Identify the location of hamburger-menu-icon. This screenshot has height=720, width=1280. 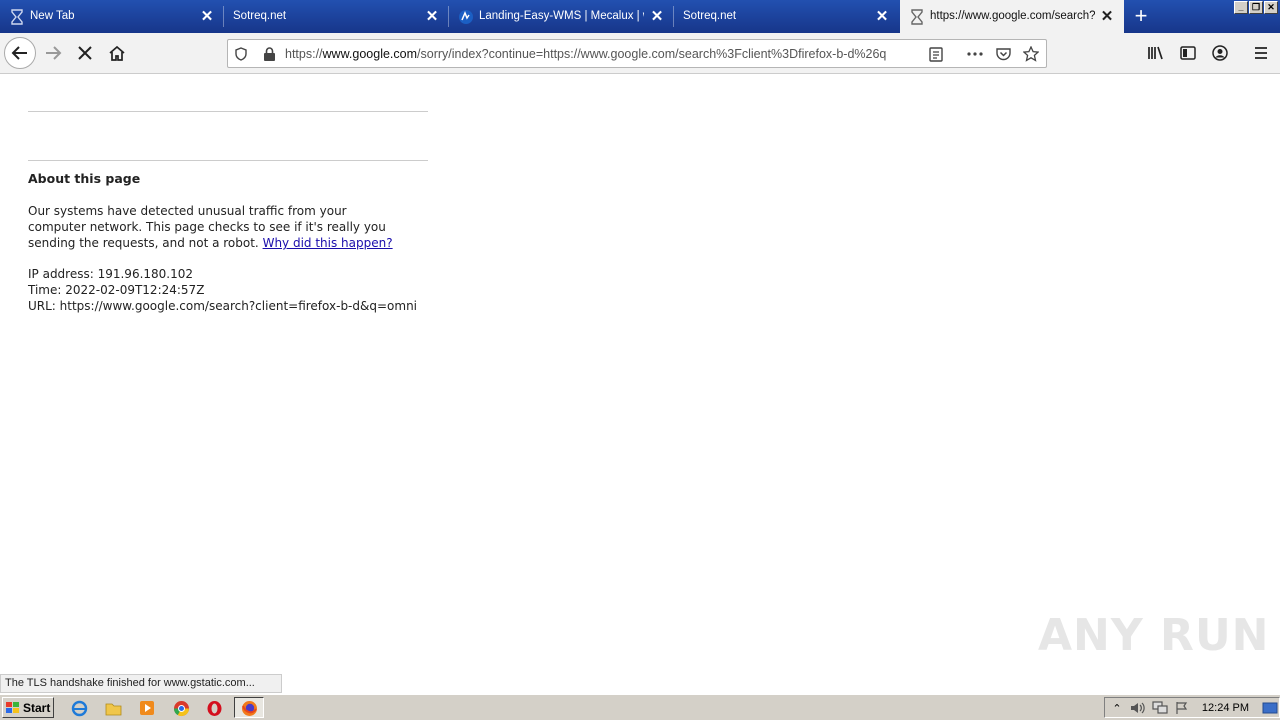
(1261, 53).